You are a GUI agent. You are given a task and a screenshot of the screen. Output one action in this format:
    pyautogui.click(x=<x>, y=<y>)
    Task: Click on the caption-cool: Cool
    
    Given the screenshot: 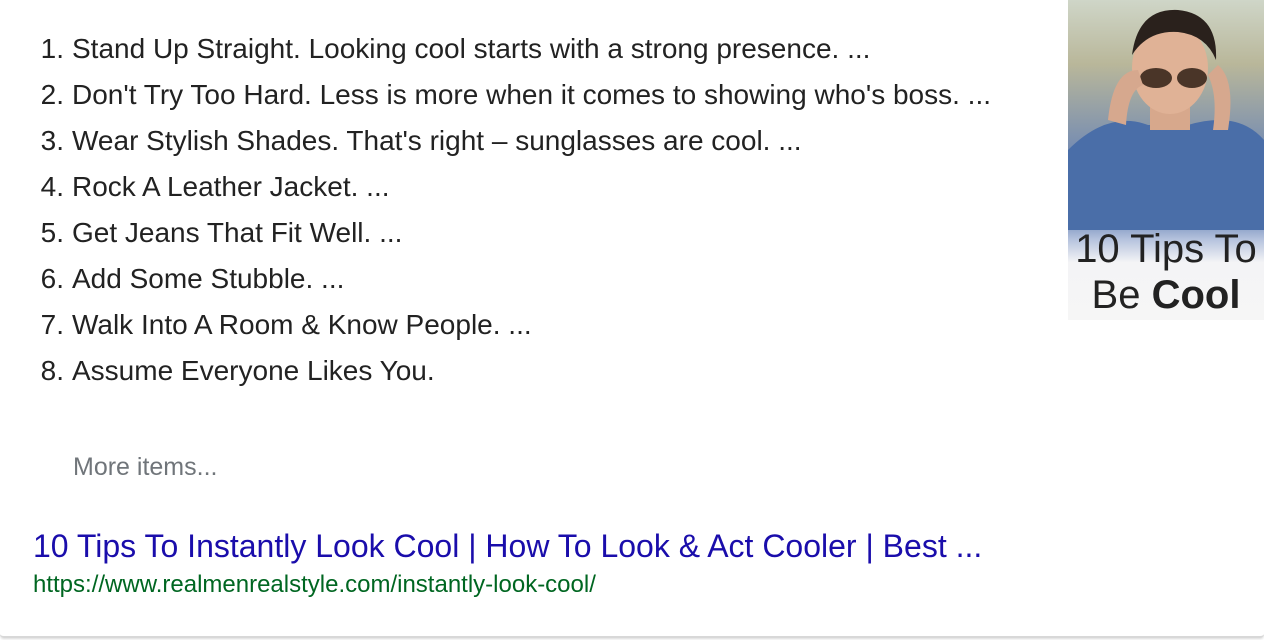 What is the action you would take?
    pyautogui.click(x=1196, y=295)
    